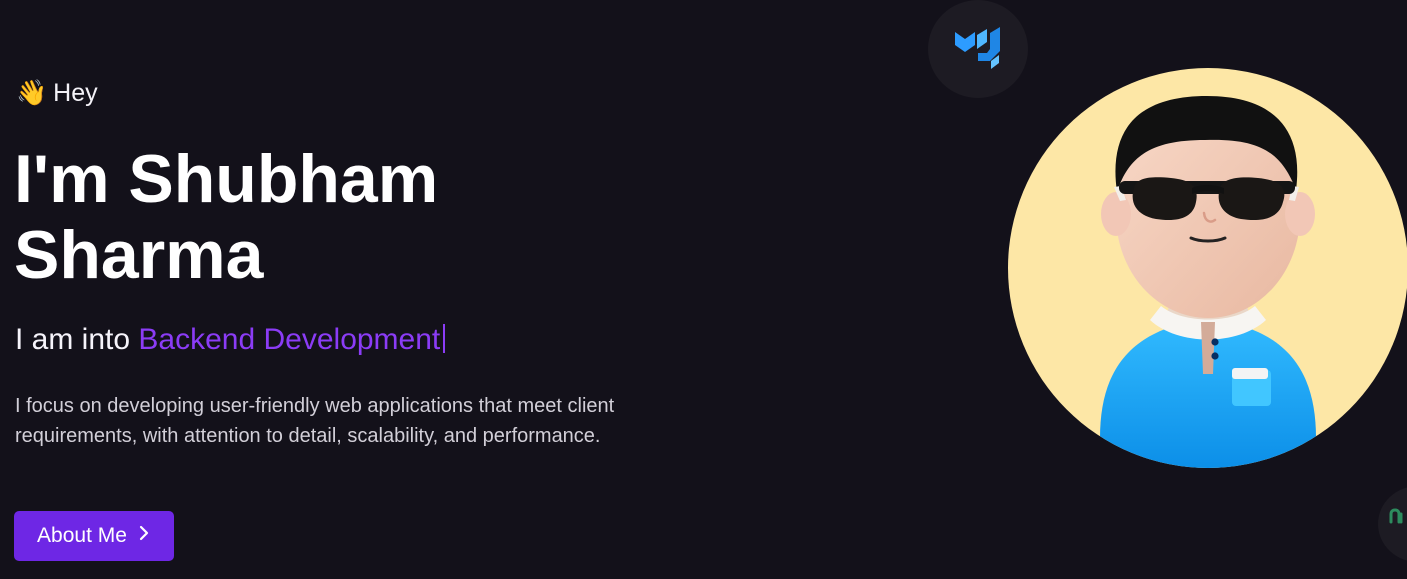 The image size is (1407, 579). I want to click on name-line-1: I'm Shubham, so click(226, 179).